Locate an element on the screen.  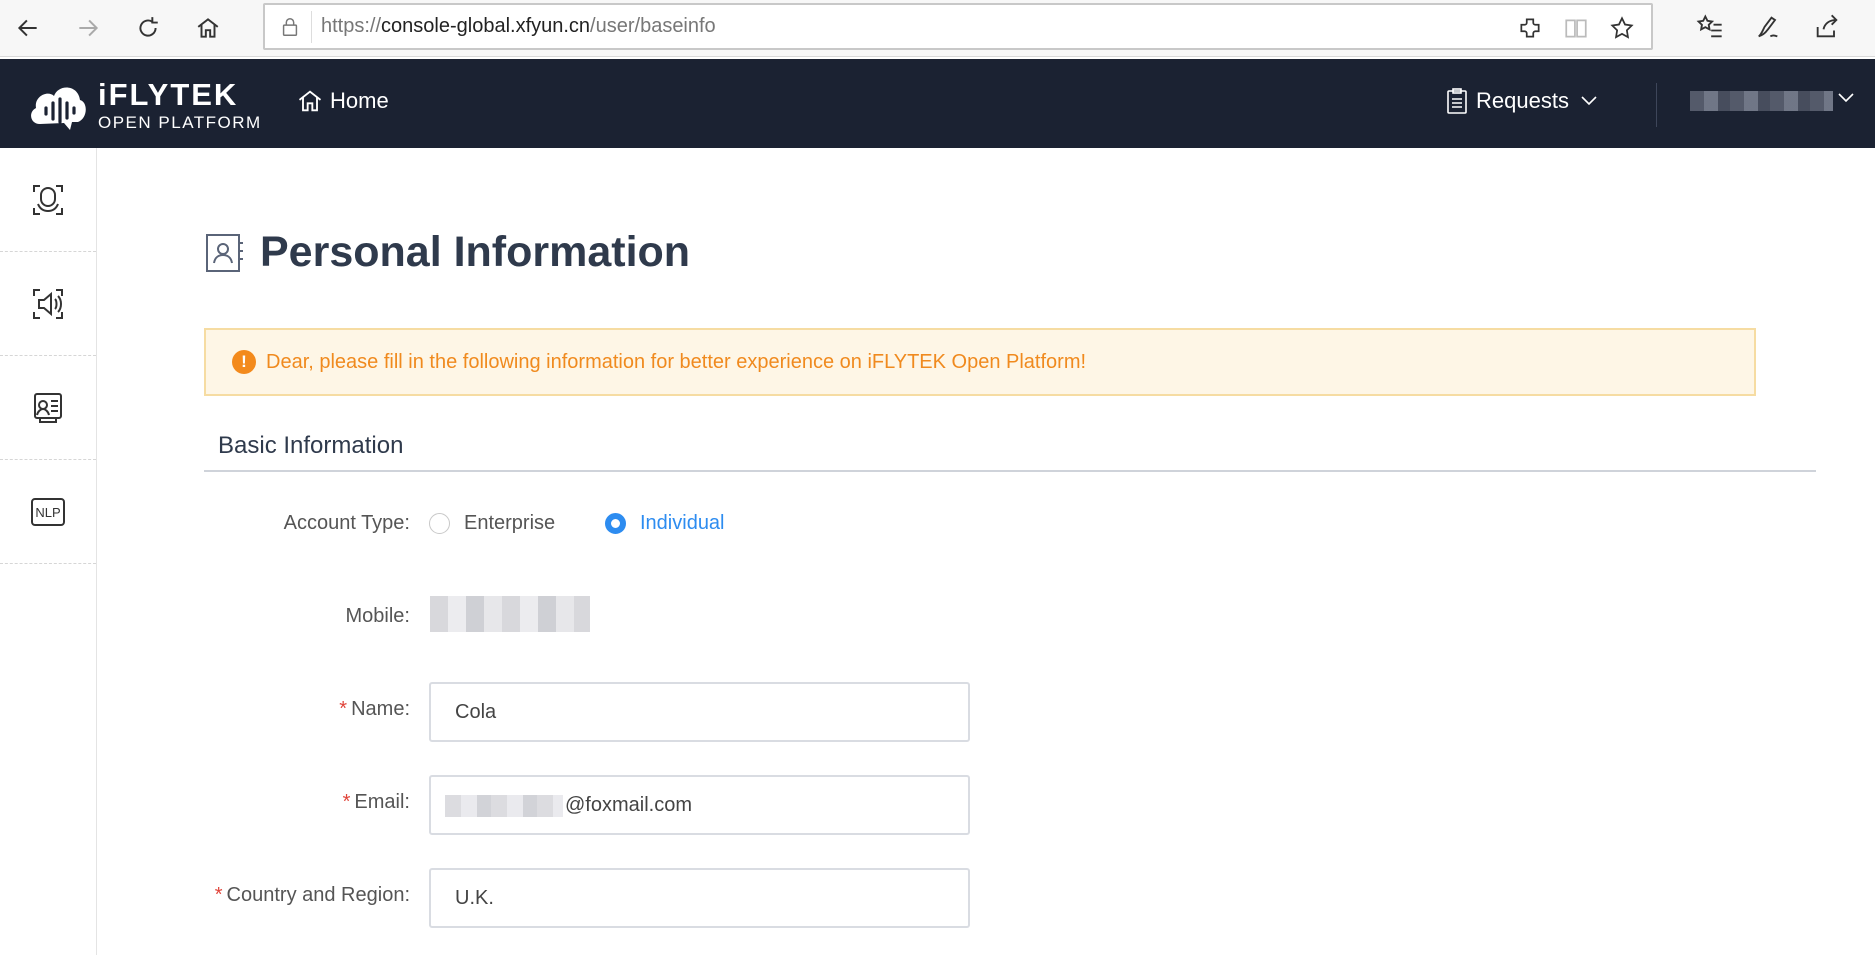
sidebar: NLP is located at coordinates (48, 551).